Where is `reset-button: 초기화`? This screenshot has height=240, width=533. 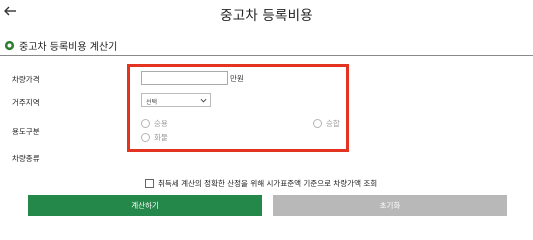
reset-button: 초기화 is located at coordinates (390, 205).